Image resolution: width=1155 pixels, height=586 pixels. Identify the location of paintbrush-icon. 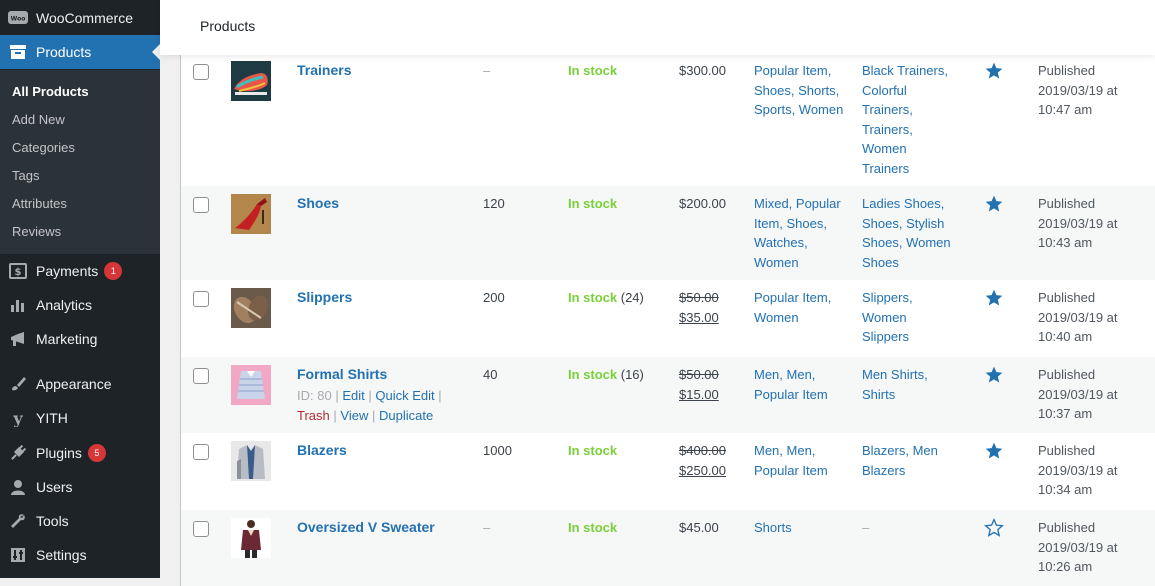
(18, 384).